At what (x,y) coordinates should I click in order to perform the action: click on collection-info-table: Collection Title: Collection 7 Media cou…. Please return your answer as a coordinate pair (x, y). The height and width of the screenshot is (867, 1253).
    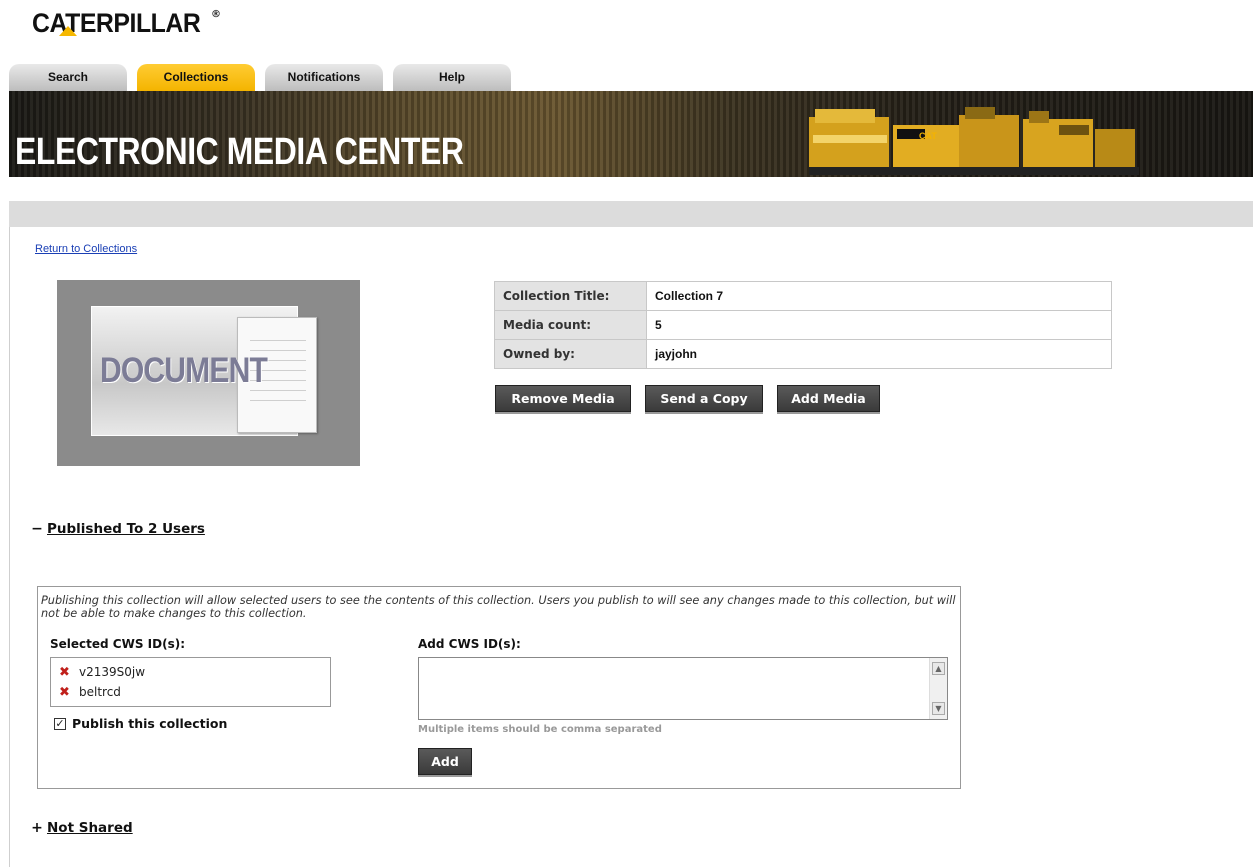
    Looking at the image, I should click on (803, 325).